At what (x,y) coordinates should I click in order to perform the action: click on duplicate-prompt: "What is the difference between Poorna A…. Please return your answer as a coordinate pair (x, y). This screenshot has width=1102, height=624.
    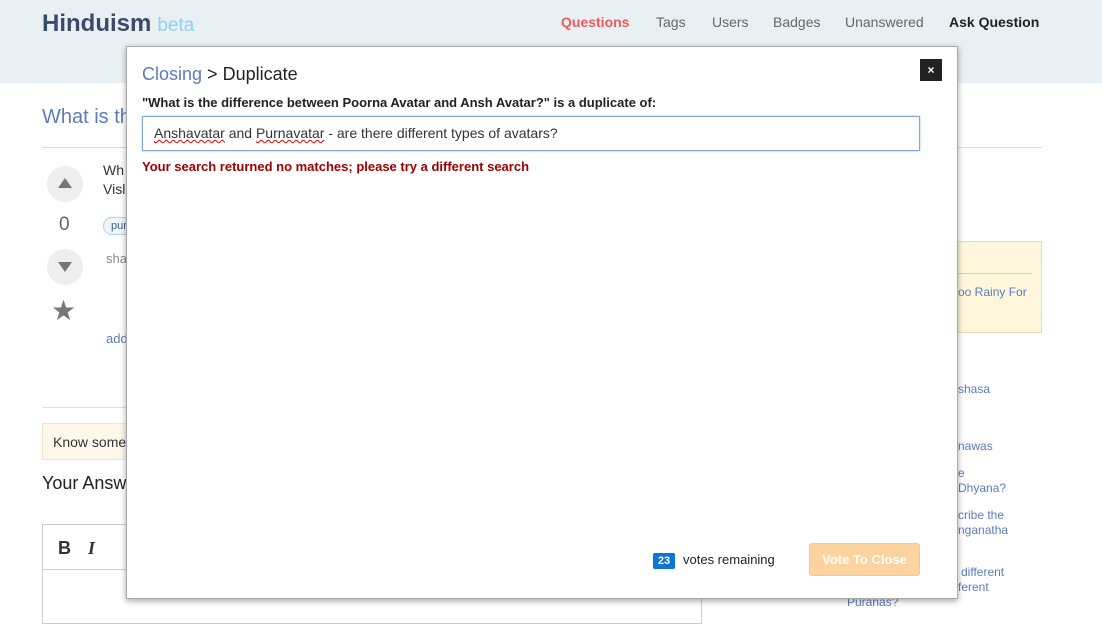
    Looking at the image, I should click on (399, 102).